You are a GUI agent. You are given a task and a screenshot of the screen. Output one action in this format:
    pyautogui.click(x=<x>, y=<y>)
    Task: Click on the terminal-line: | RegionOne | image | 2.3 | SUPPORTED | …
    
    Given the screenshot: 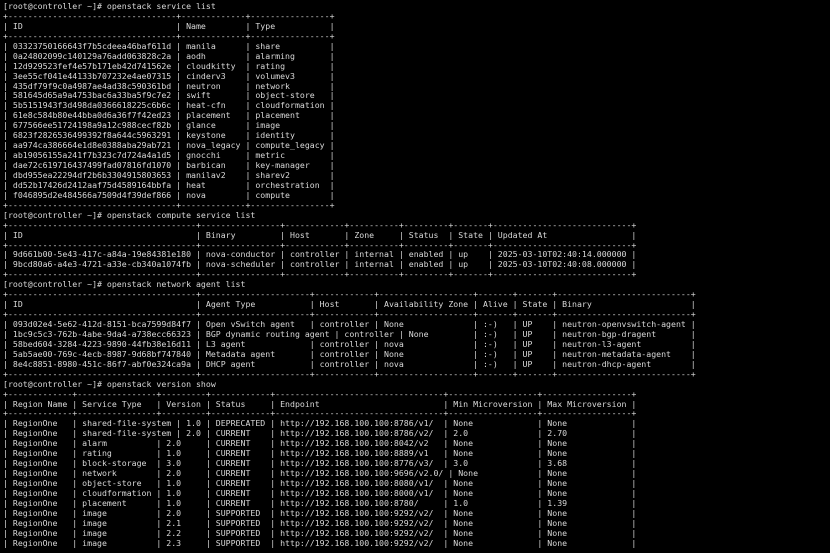 What is the action you would take?
    pyautogui.click(x=320, y=542)
    